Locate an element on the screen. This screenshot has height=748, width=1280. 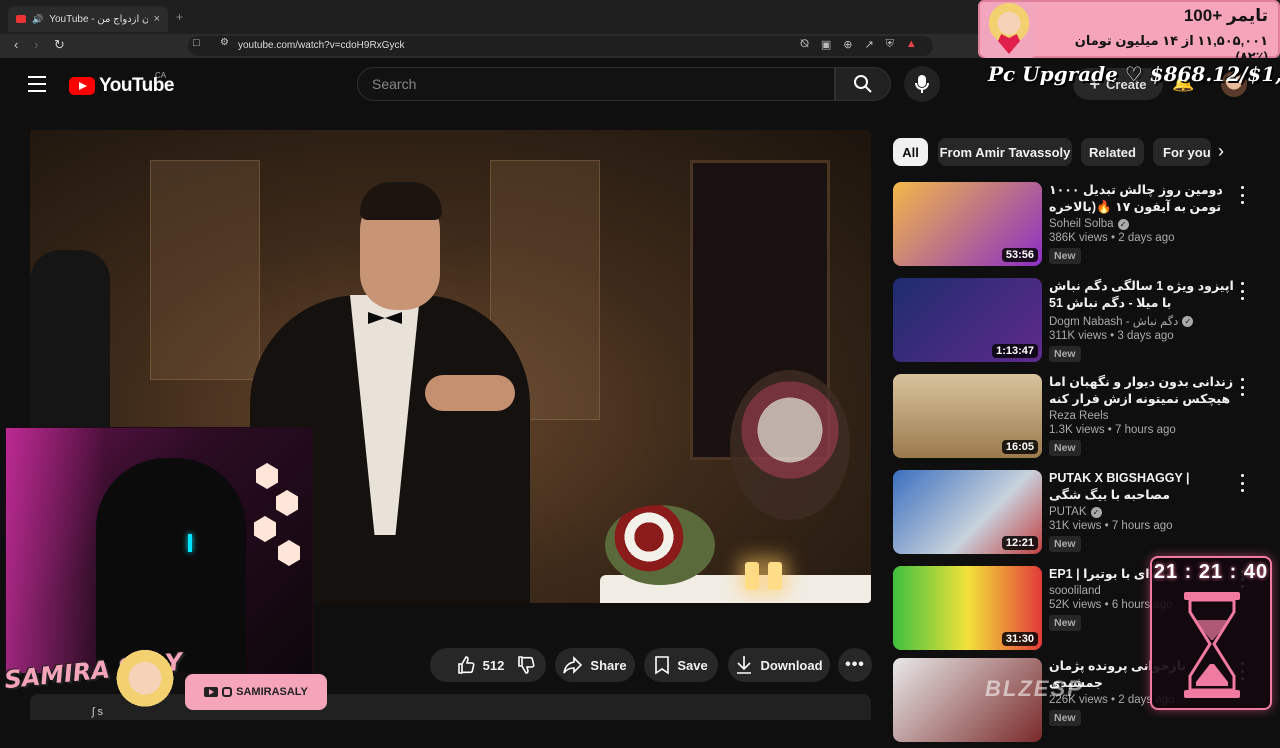
channel-name: Soheil Solba is located at coordinates (1081, 224).